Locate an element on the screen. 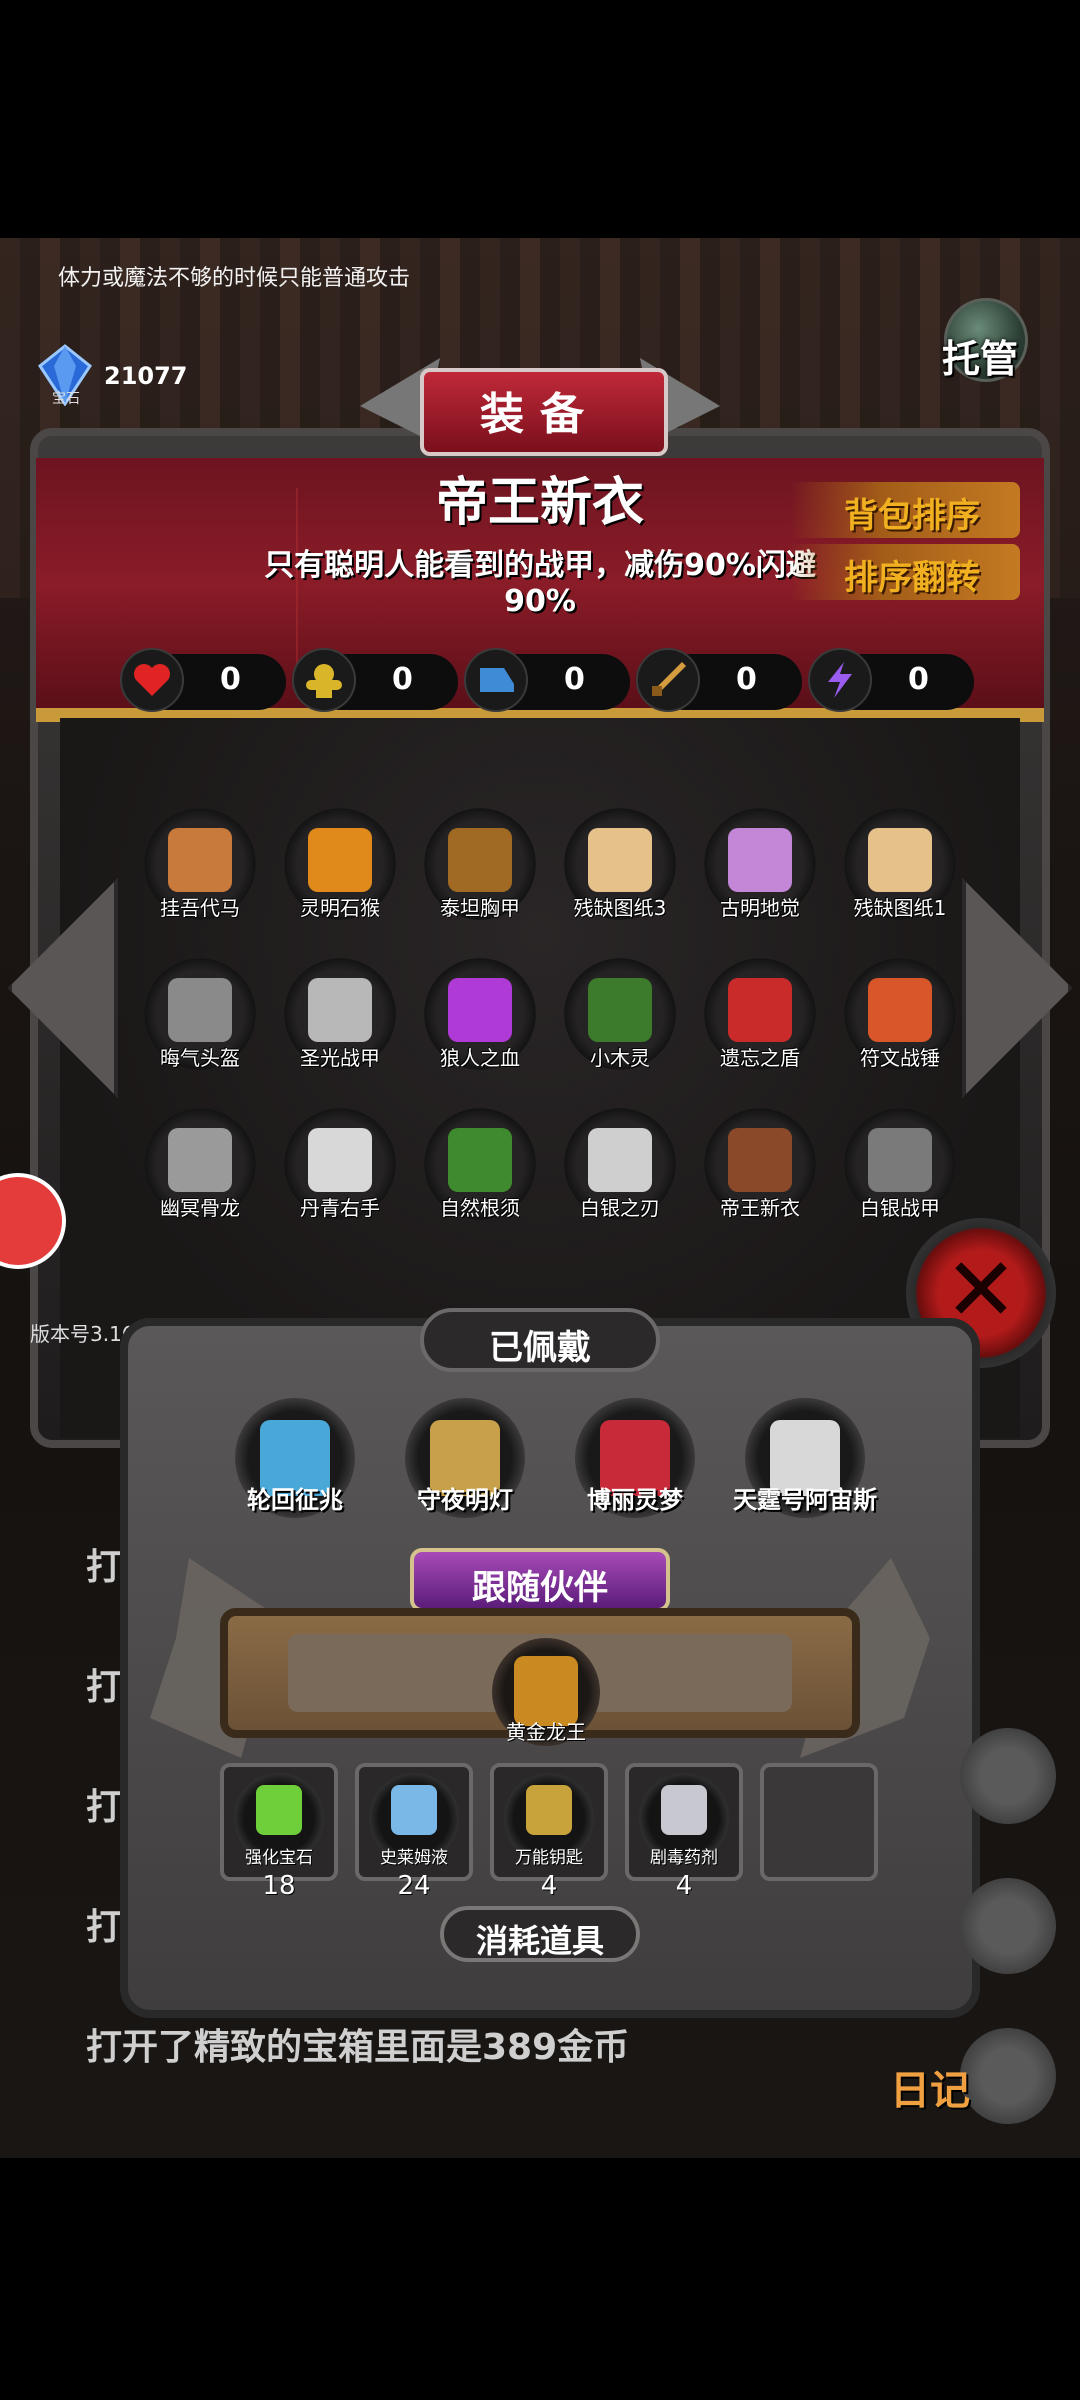 Image resolution: width=1080 pixels, height=2400 pixels. equipment-slot: 帝王新衣 is located at coordinates (760, 1173).